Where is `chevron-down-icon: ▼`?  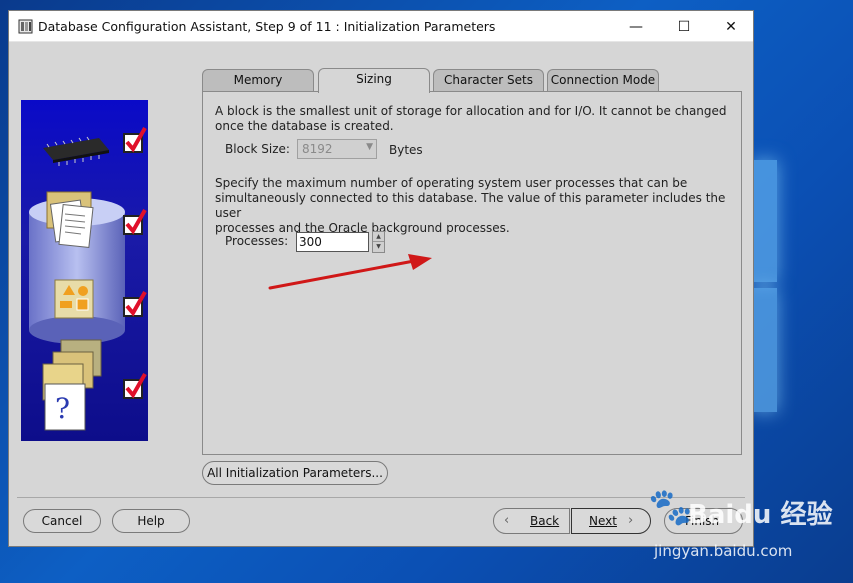 chevron-down-icon: ▼ is located at coordinates (369, 147).